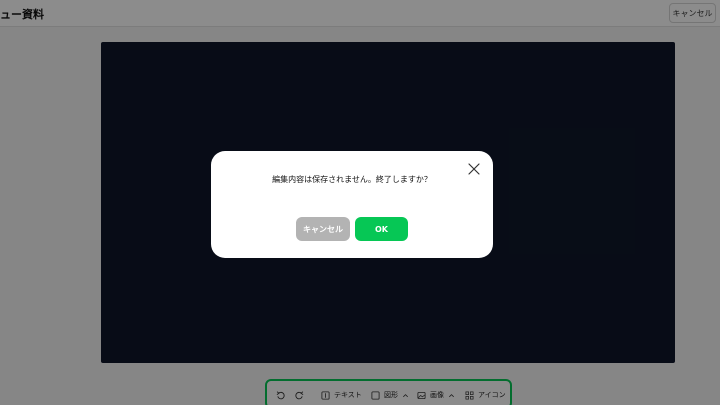  I want to click on confirm-dialog: 編集内容は保存されません。終了しますか？ キャンセル OK, so click(352, 204).